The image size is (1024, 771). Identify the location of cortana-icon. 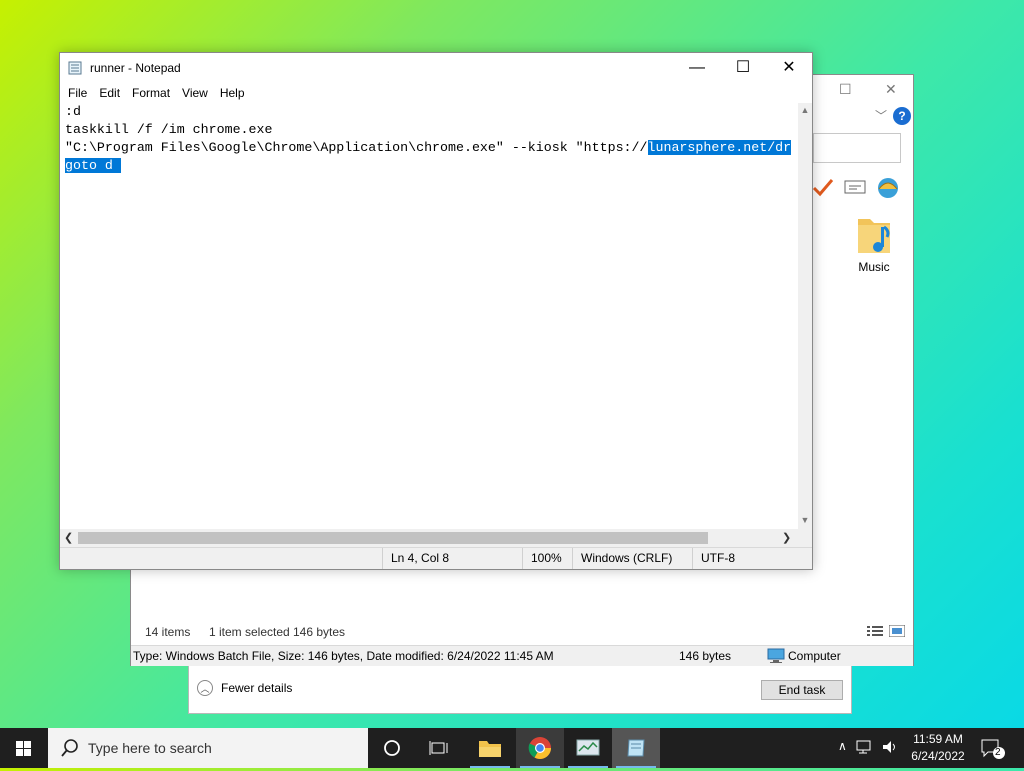
(392, 748).